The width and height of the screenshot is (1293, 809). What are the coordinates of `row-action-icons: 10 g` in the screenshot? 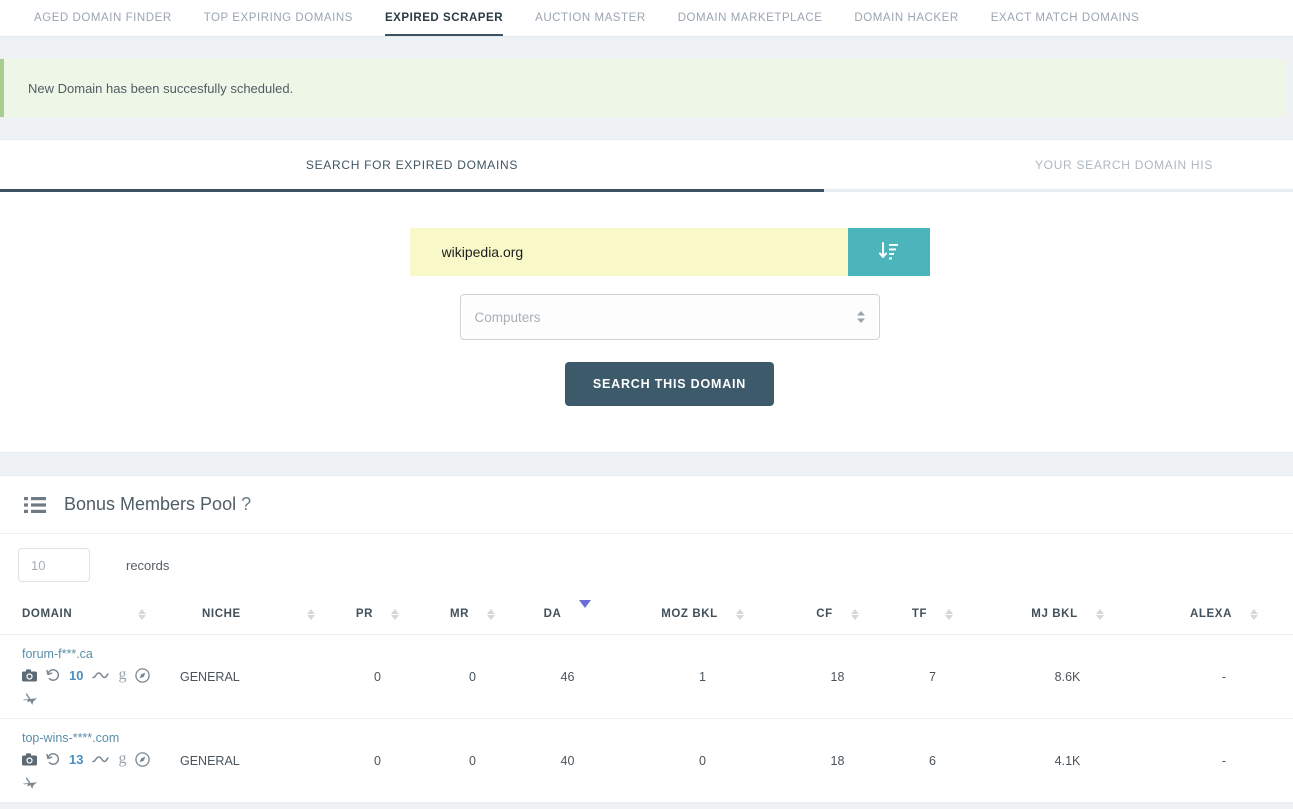 It's located at (87, 686).